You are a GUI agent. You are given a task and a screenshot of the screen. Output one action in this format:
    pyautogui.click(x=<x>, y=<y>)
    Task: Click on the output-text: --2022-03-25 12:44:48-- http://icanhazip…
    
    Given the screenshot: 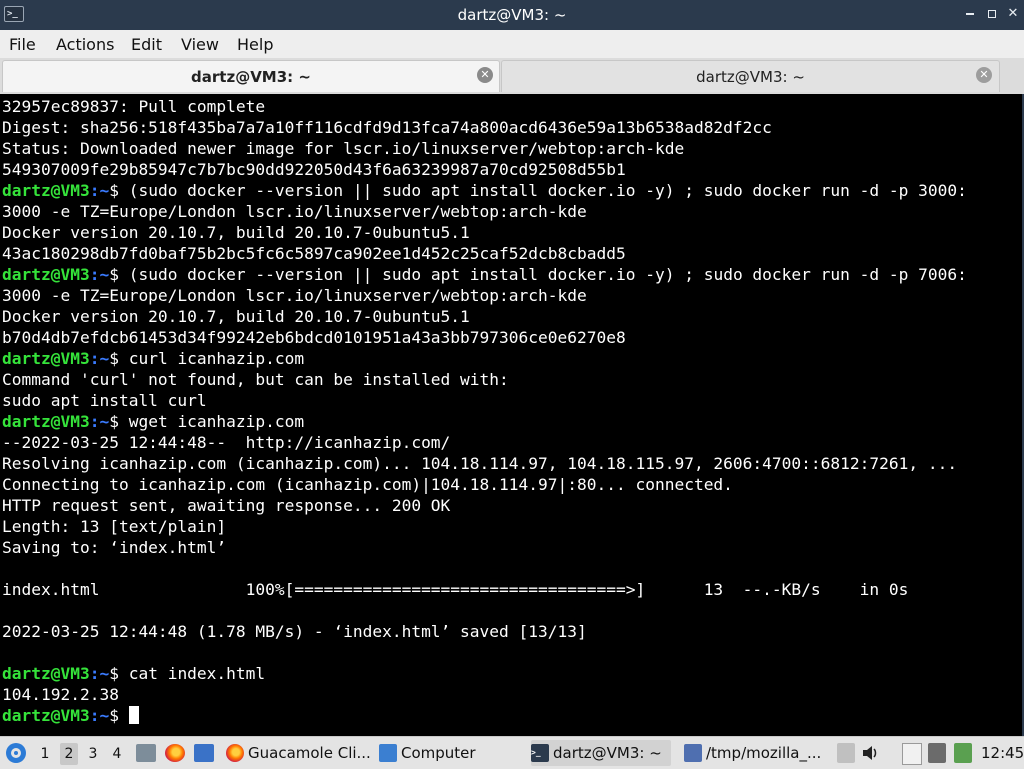 What is the action you would take?
    pyautogui.click(x=226, y=442)
    